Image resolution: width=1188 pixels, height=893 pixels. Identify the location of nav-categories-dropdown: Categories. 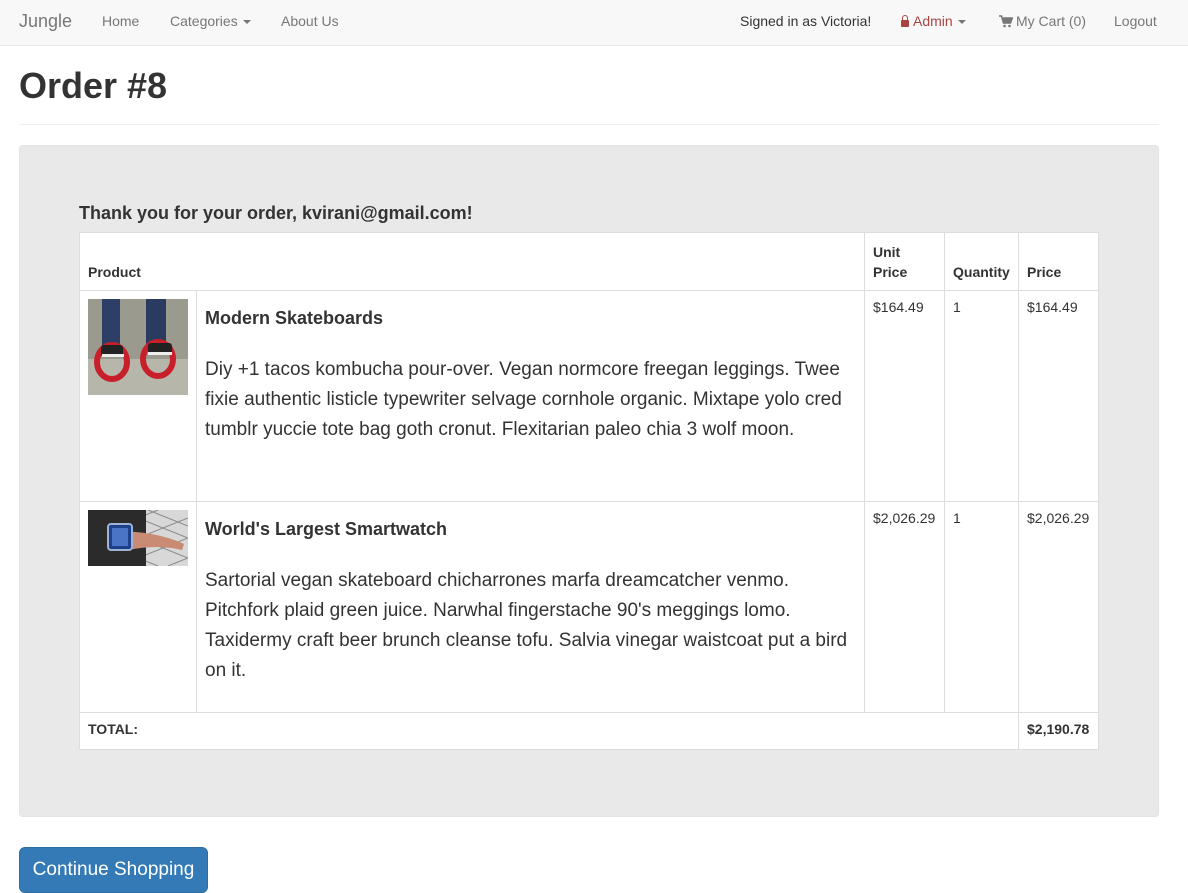
(210, 23).